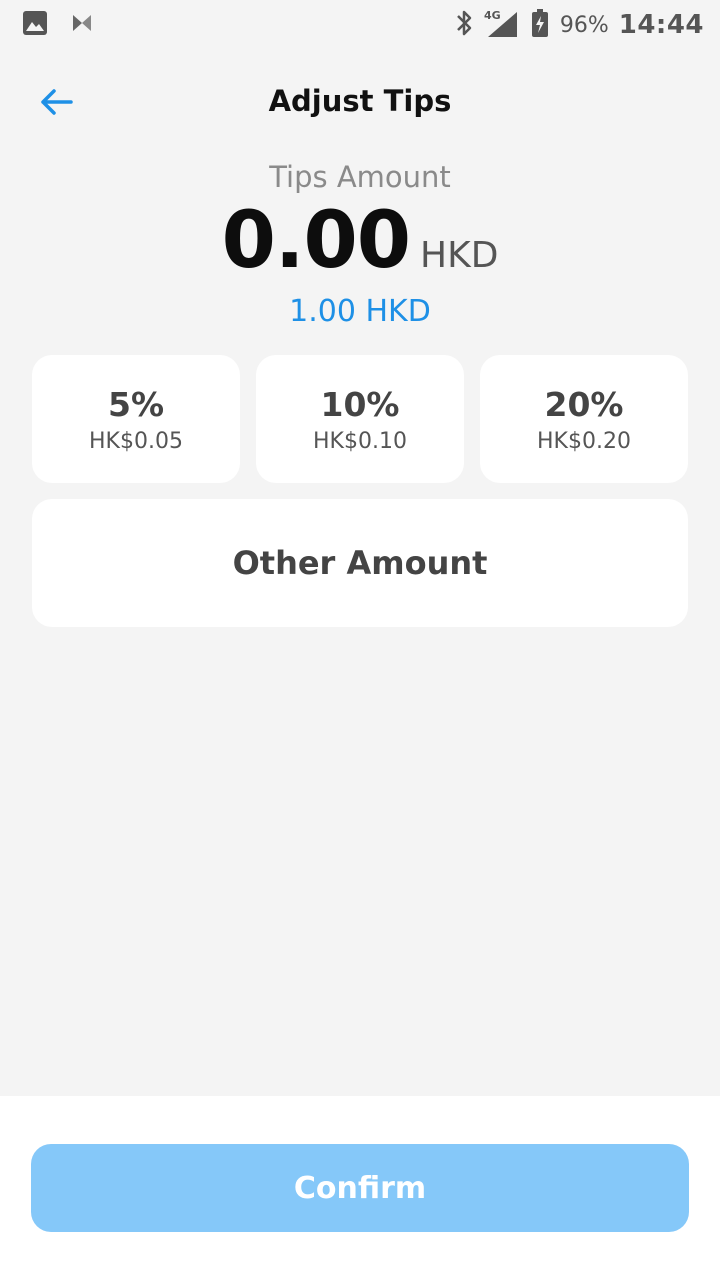 The image size is (720, 1280). Describe the element at coordinates (360, 25) in the screenshot. I see `status-bar: 4G 96% 14:44` at that location.